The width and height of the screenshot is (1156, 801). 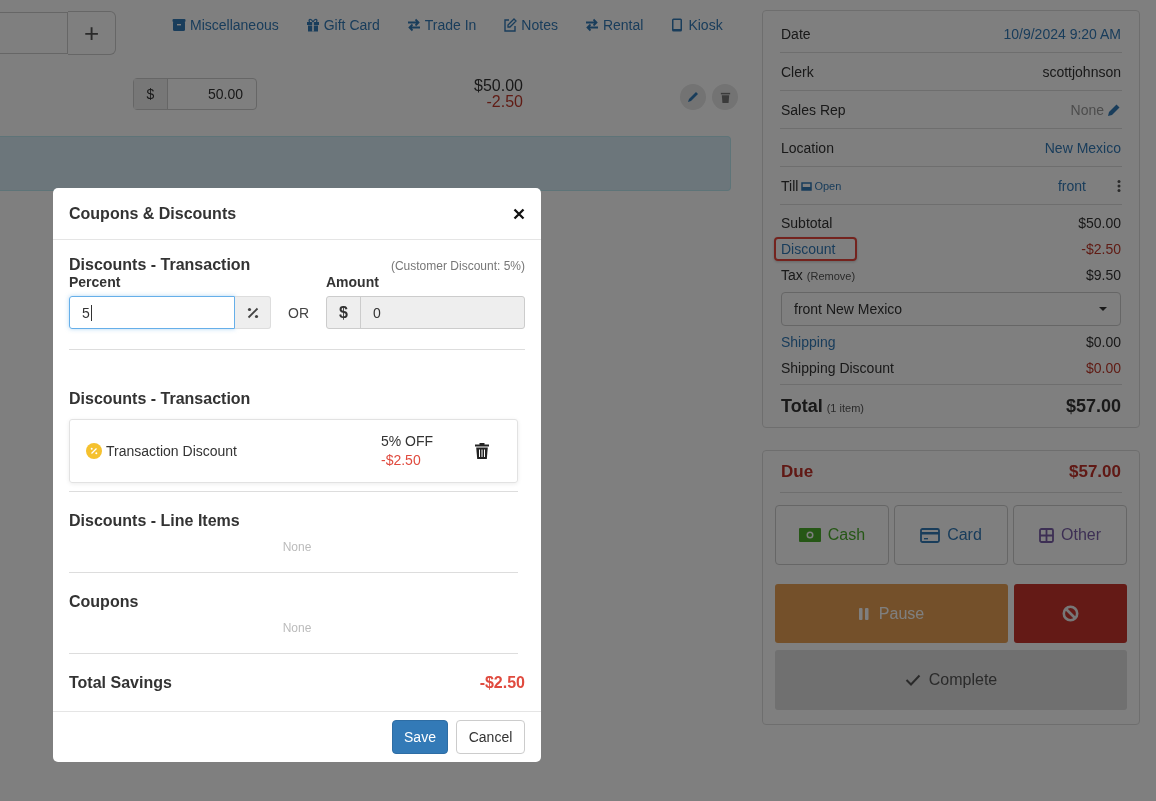 I want to click on total-value: -$2.50, so click(x=1101, y=249).